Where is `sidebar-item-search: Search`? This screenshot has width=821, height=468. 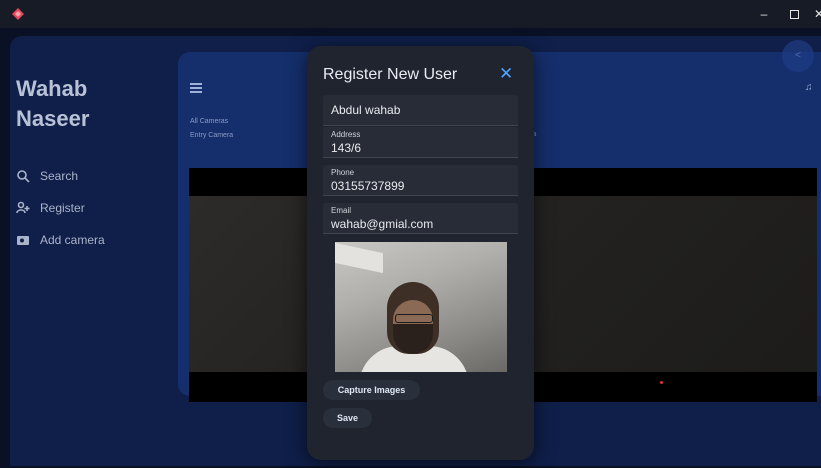 sidebar-item-search: Search is located at coordinates (60, 176).